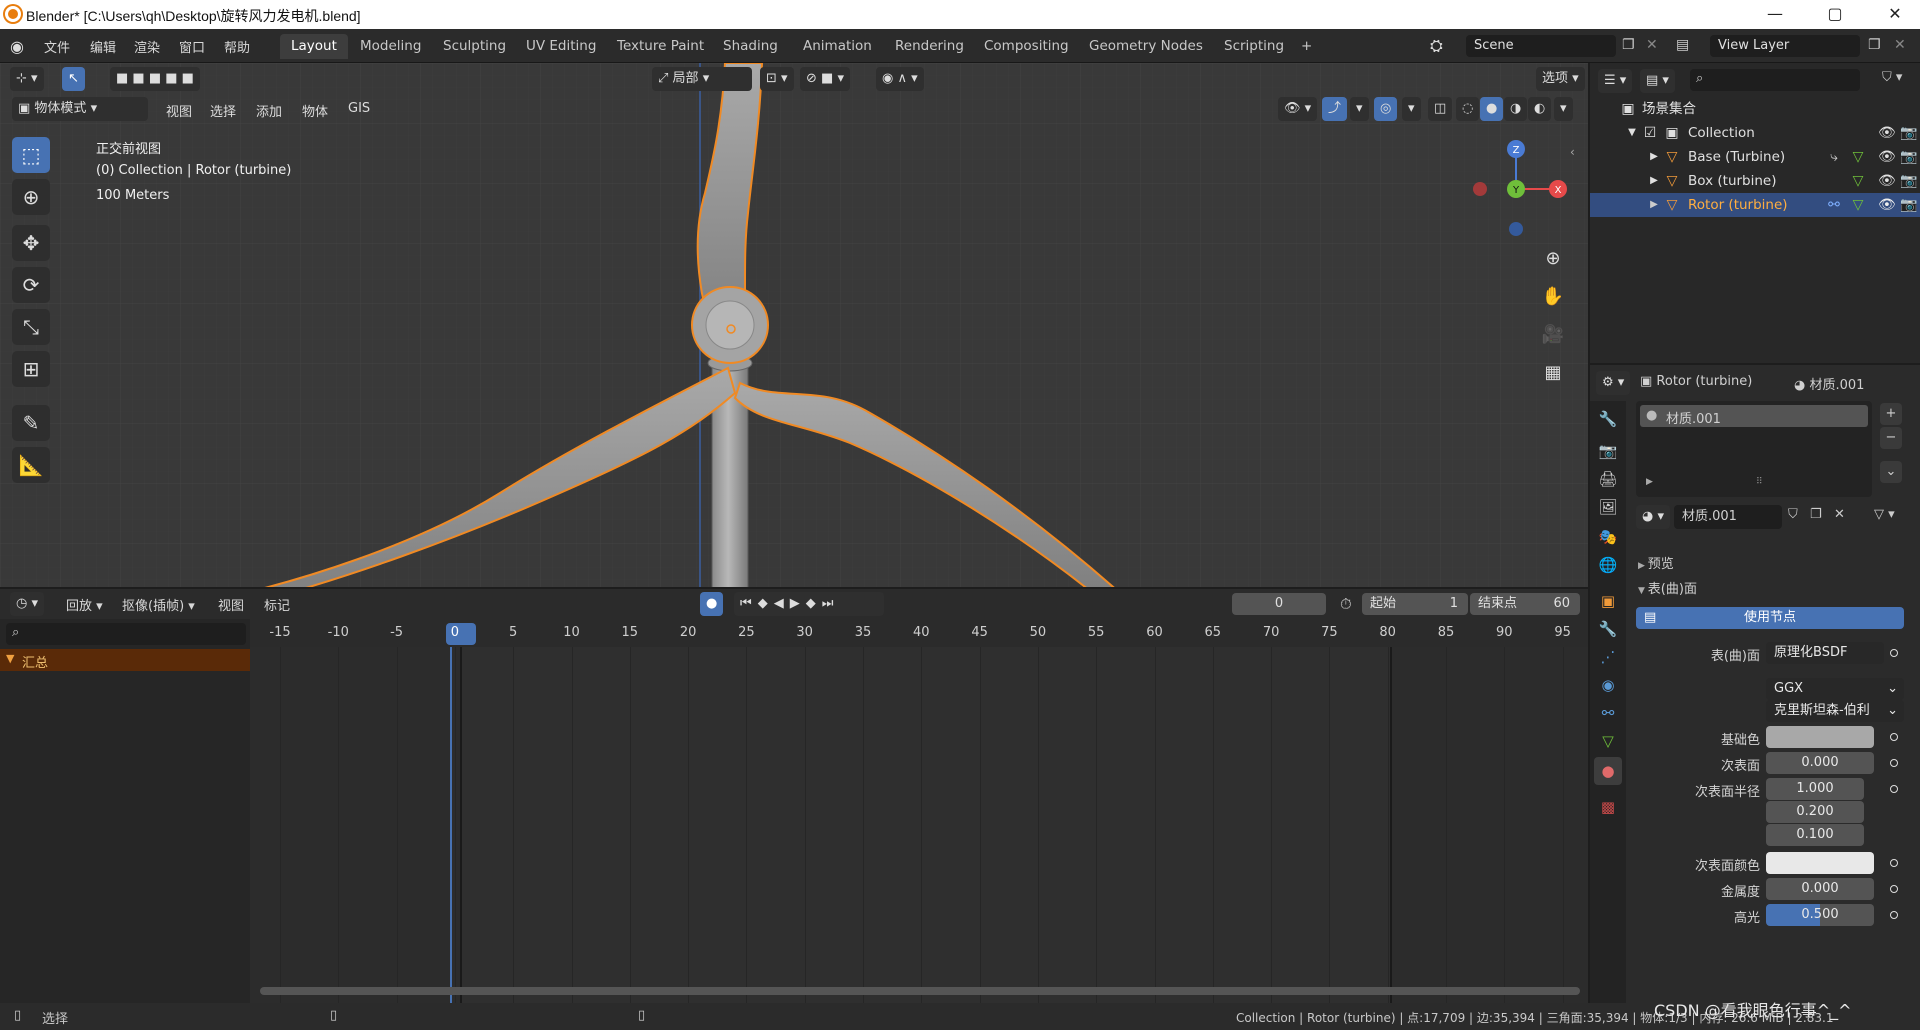 The width and height of the screenshot is (1920, 1030). What do you see at coordinates (1770, 618) in the screenshot?
I see `use-nodes-button: ▤ 使用节点` at bounding box center [1770, 618].